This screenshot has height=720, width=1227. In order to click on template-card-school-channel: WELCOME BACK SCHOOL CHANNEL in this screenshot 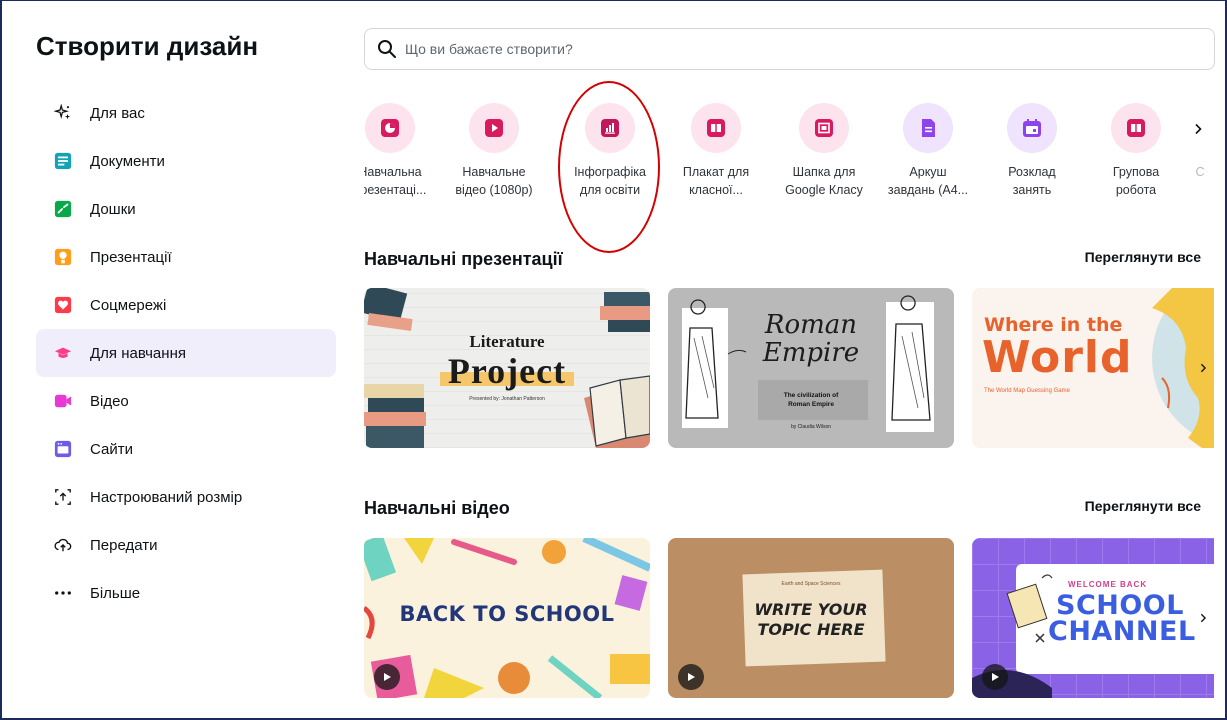, I will do `click(1093, 618)`.